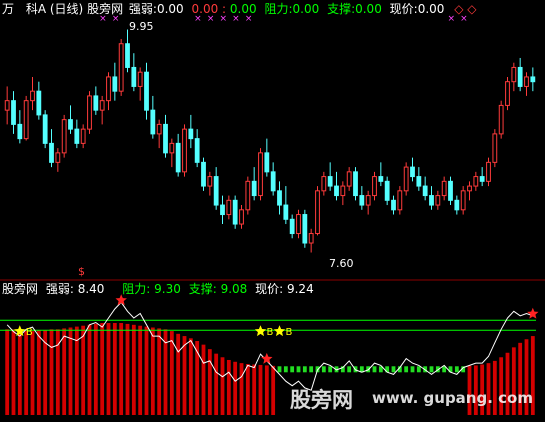  Describe the element at coordinates (136, 289) in the screenshot. I see `bottom-resistance-label: 阻力:` at that location.